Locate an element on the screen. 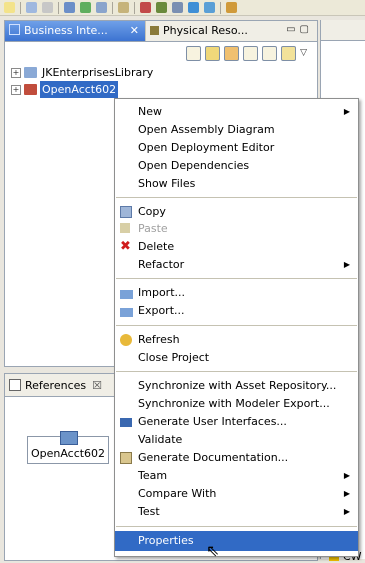 The width and height of the screenshot is (365, 563). menu-item-refresh: Refresh is located at coordinates (236, 340).